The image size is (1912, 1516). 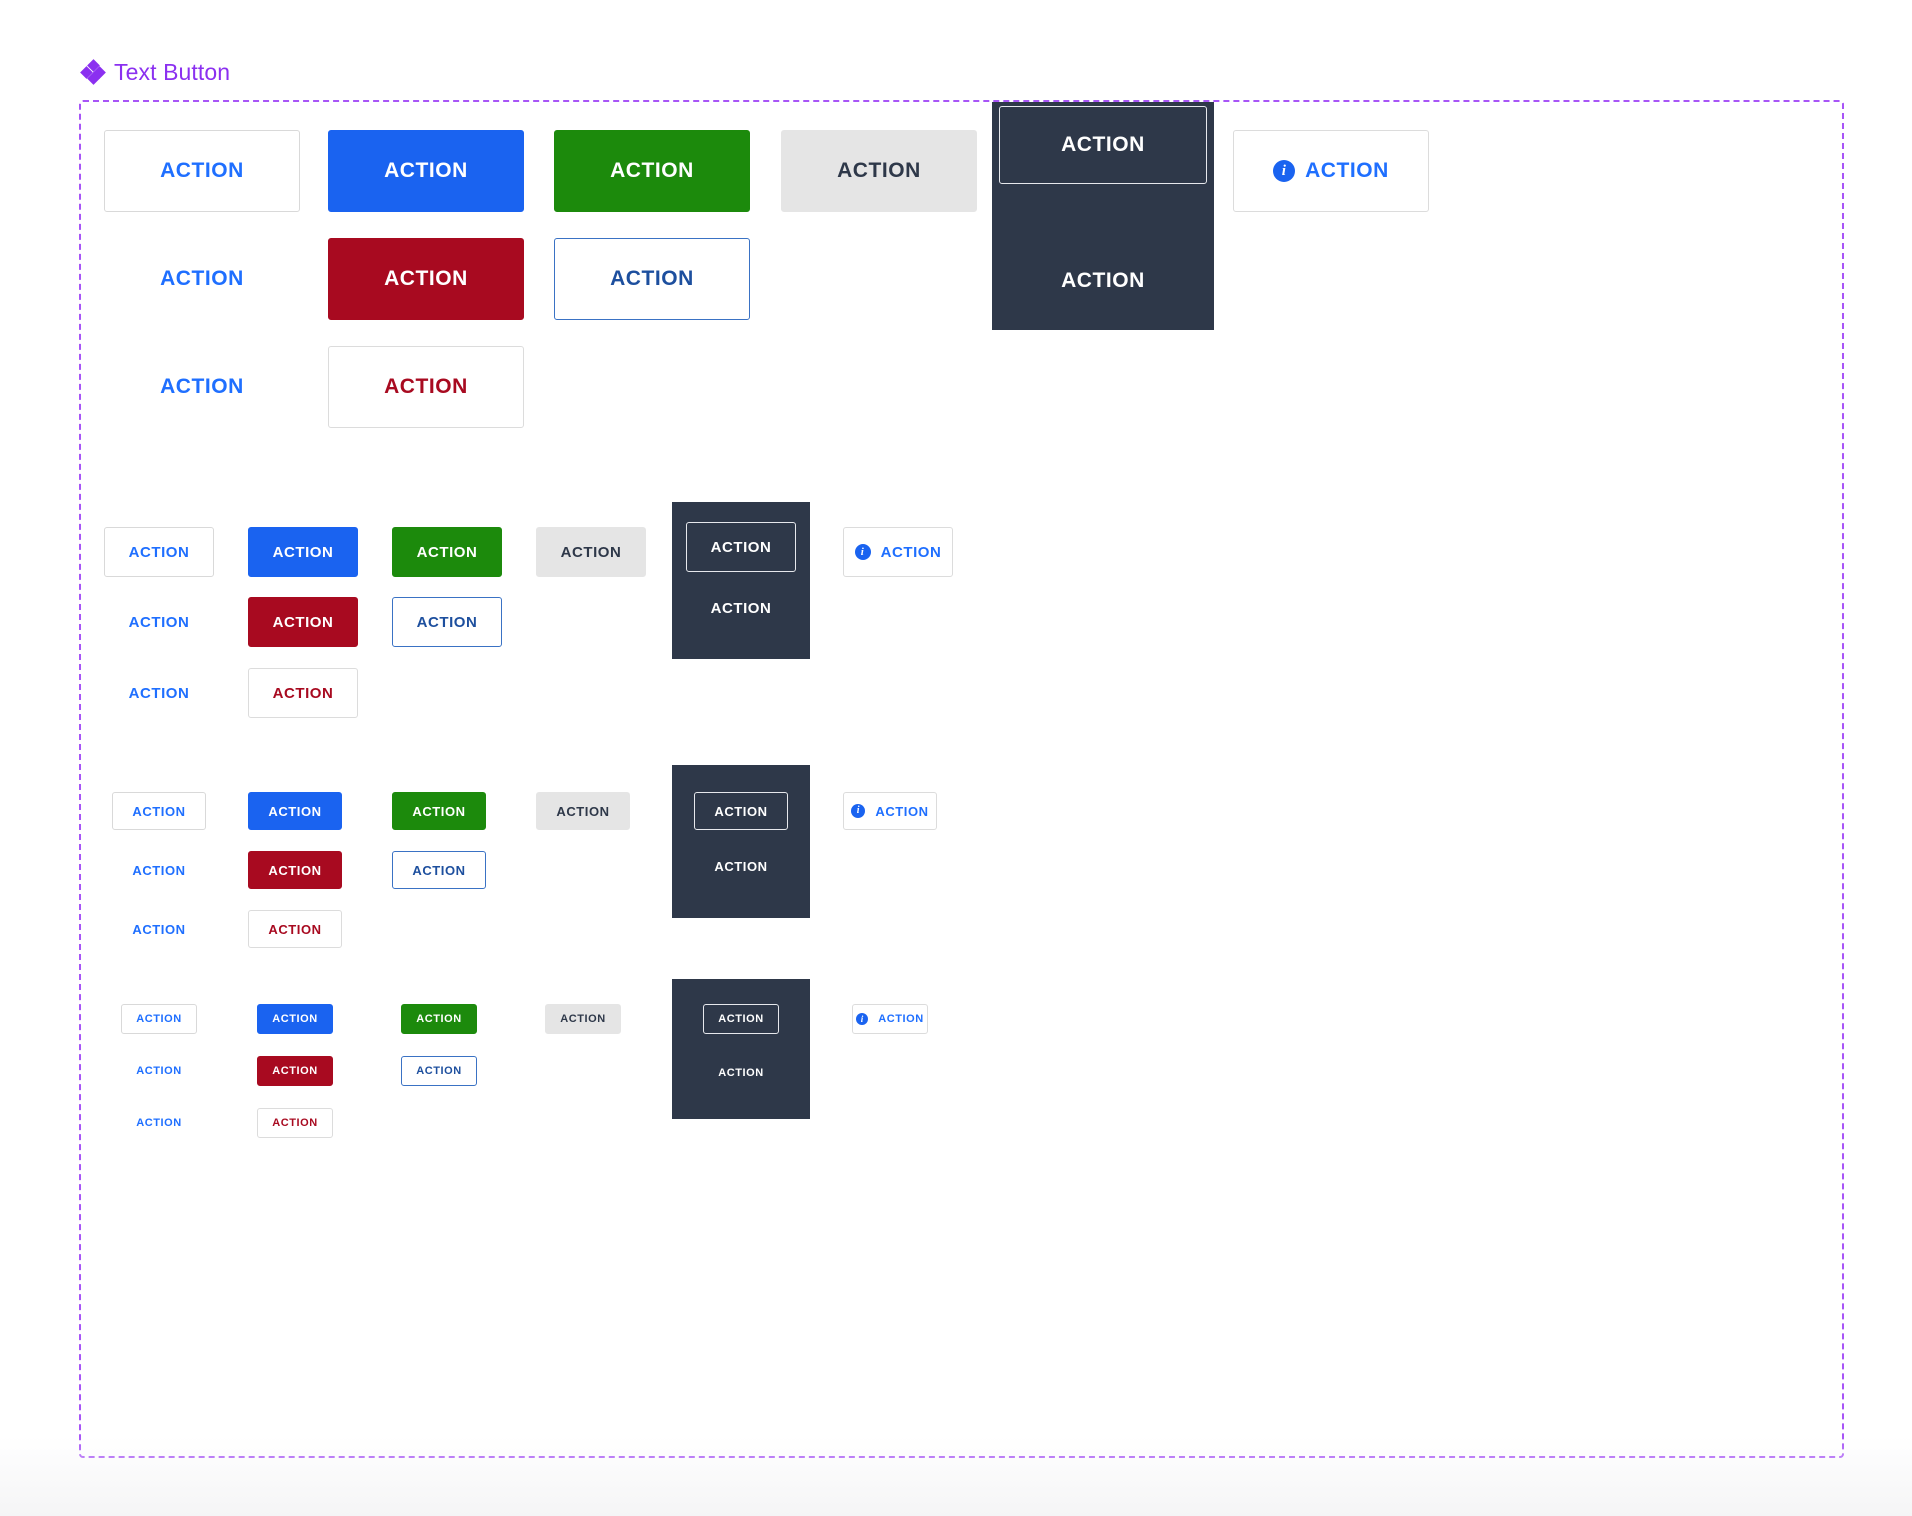 What do you see at coordinates (93, 72) in the screenshot?
I see `diamond-cluster-icon` at bounding box center [93, 72].